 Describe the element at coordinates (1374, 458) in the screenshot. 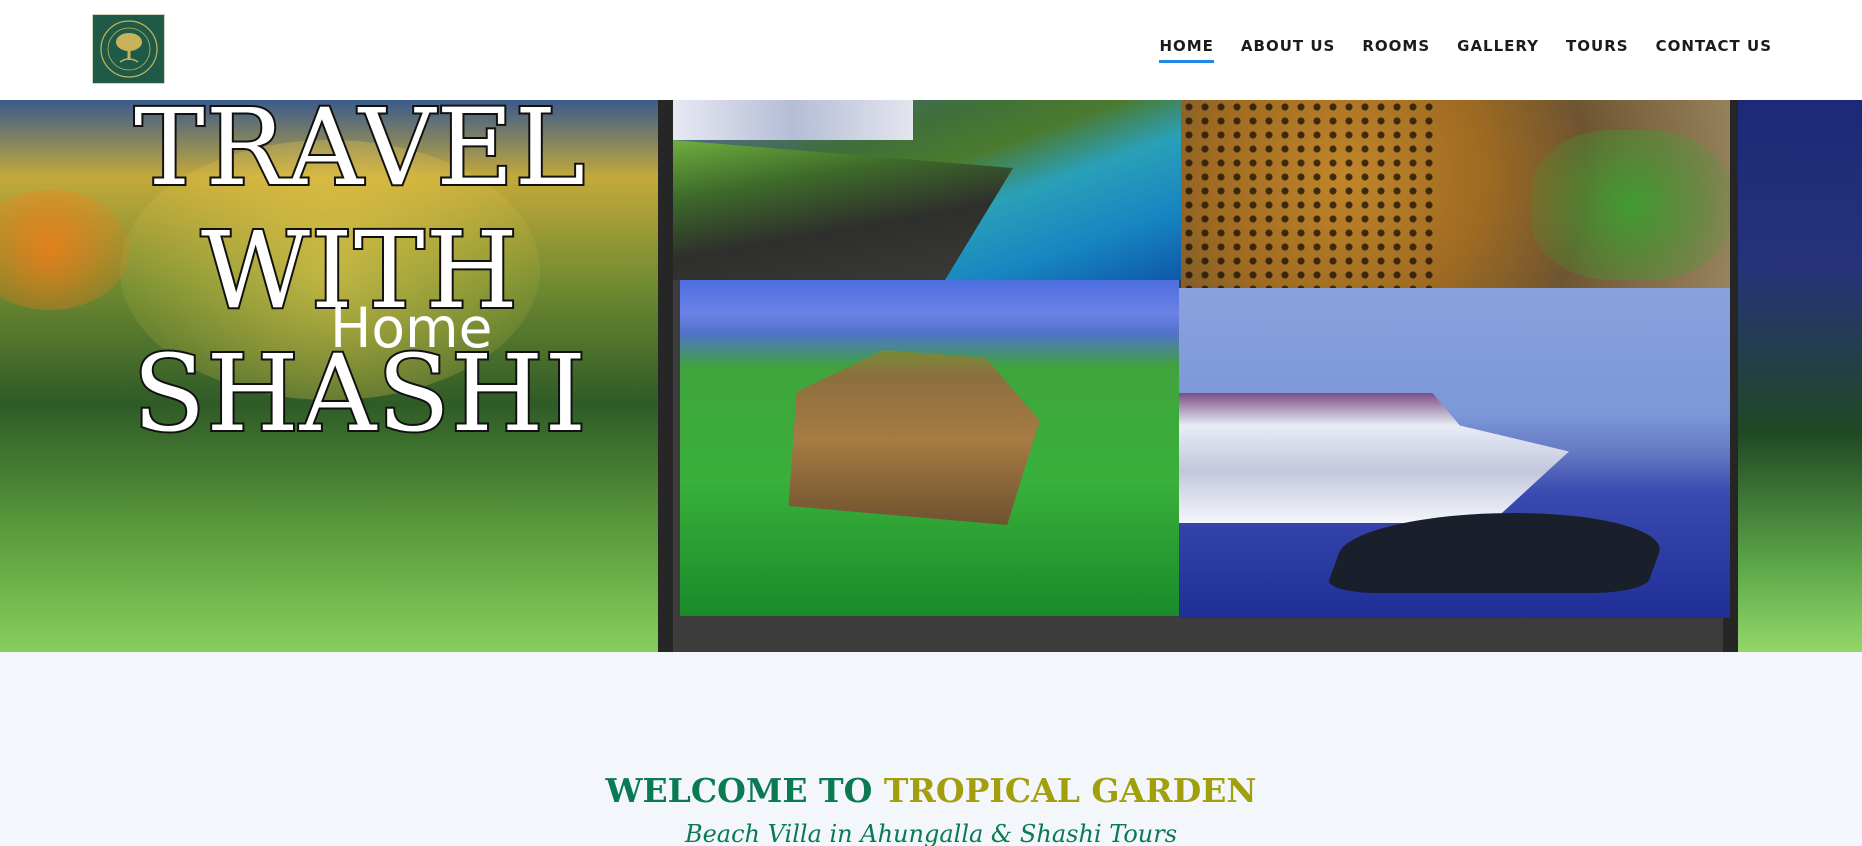

I see `tour-boat` at that location.